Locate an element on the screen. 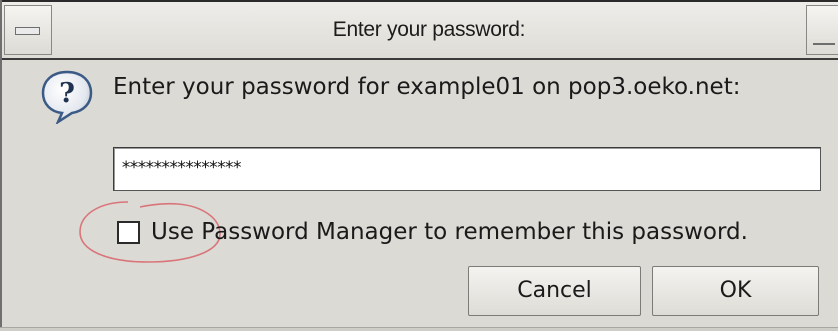  minimize-button is located at coordinates (822, 30).